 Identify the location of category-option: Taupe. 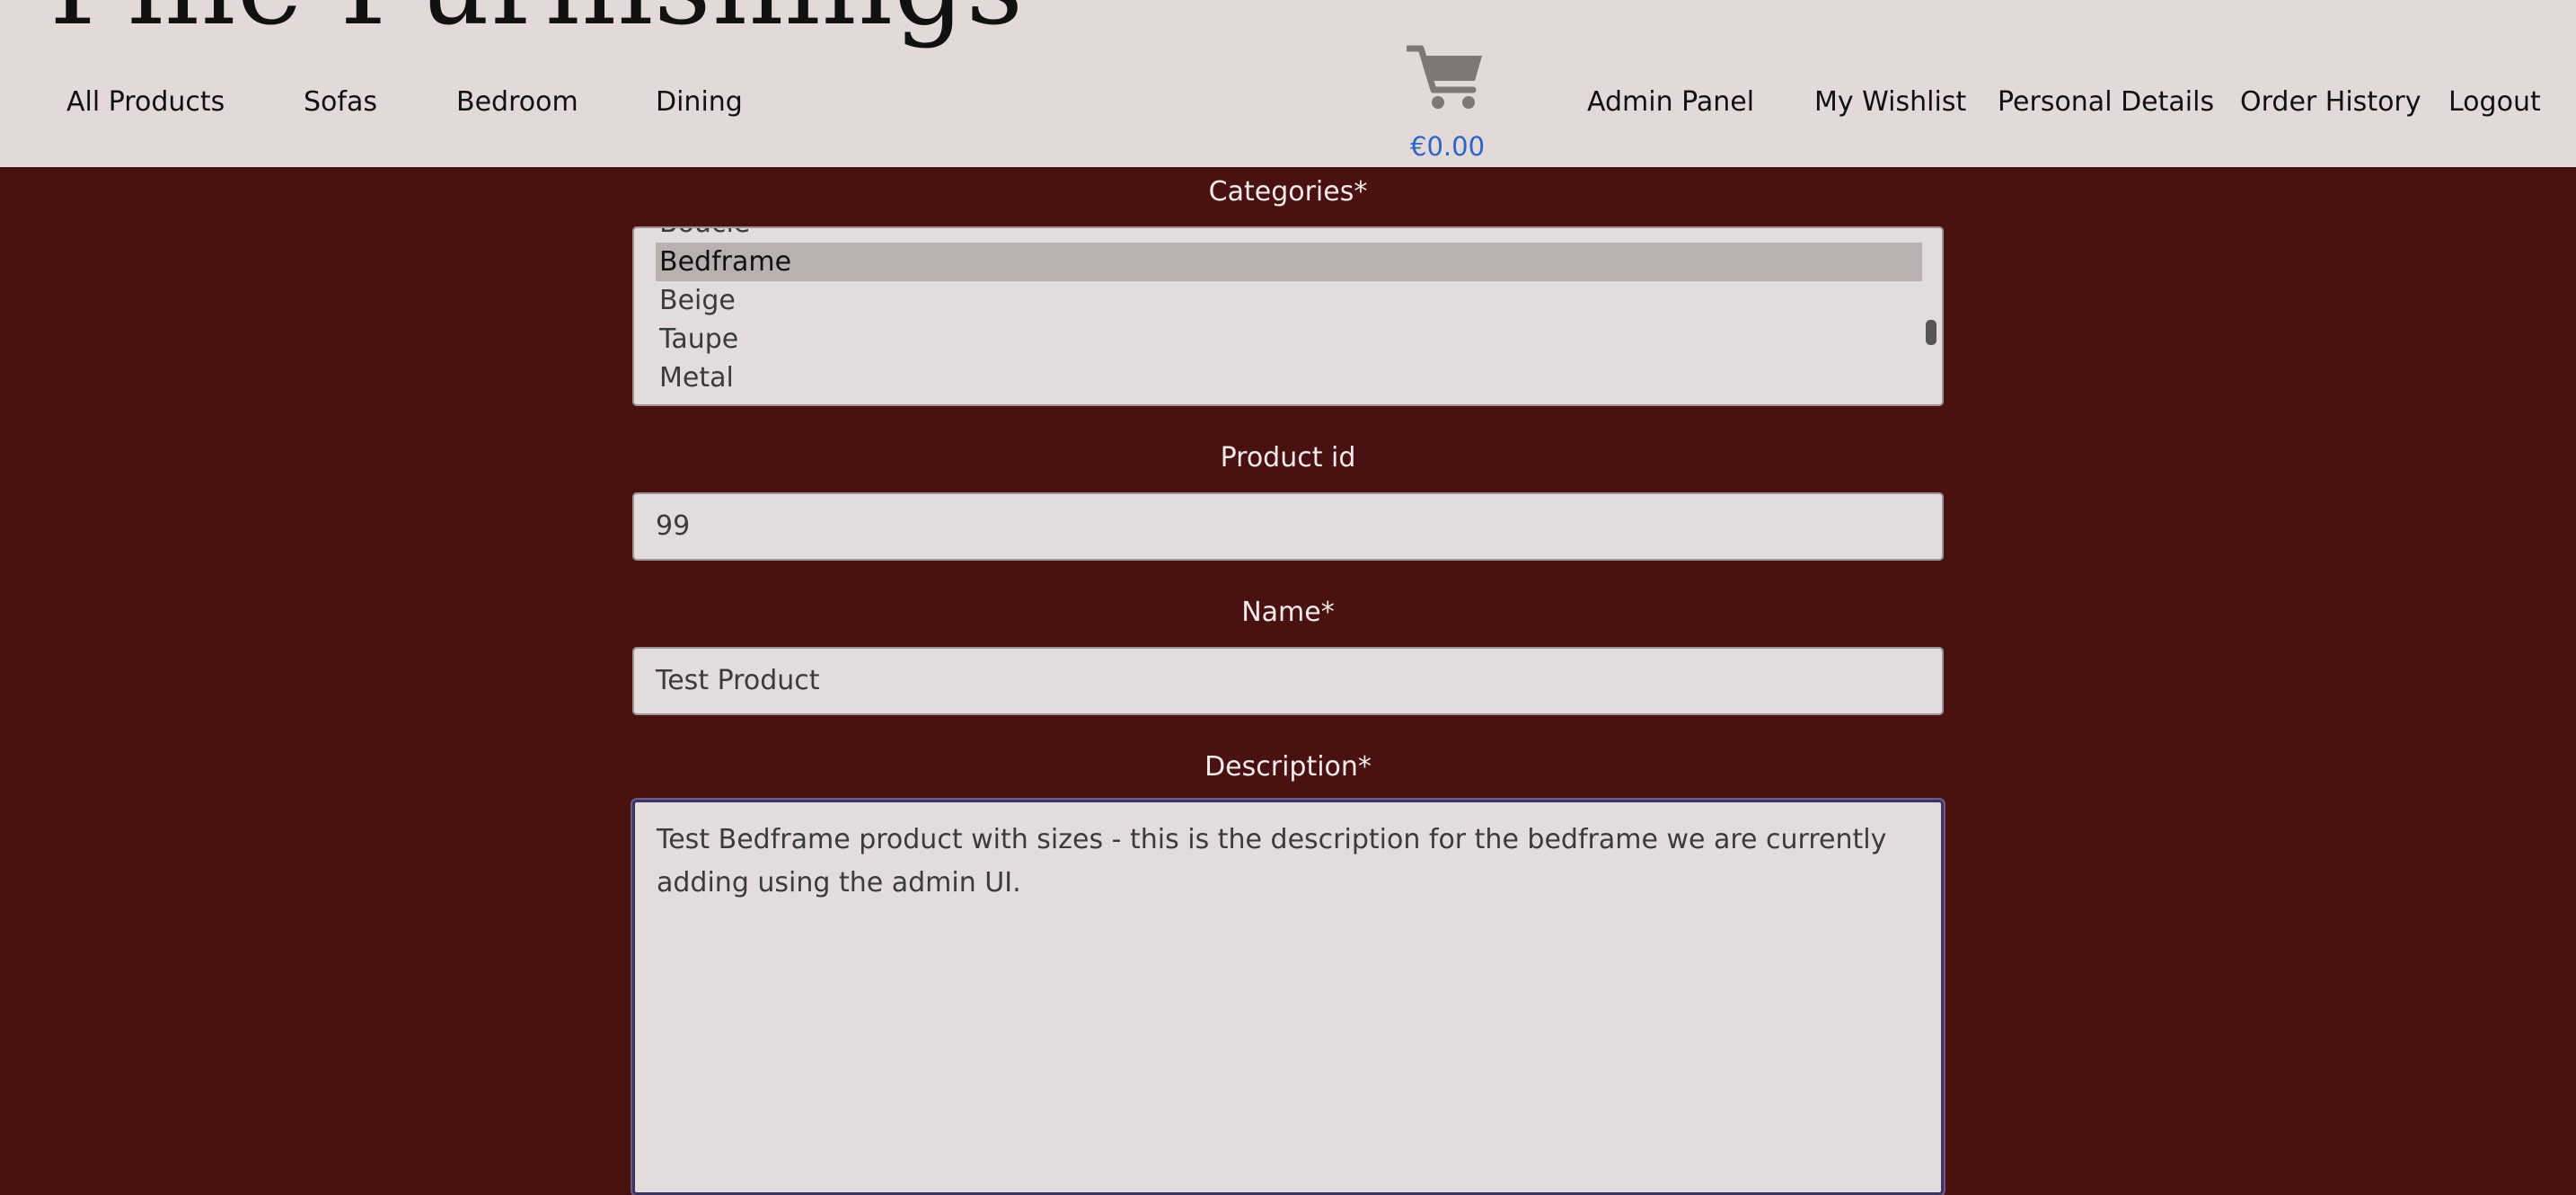
(1289, 339).